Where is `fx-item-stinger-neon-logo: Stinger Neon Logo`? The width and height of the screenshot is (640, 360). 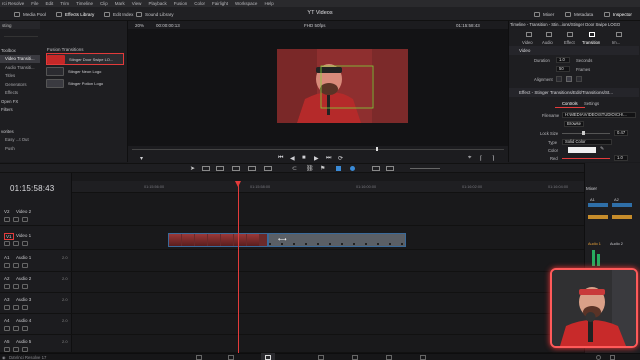
fx-item-stinger-neon-logo: Stinger Neon Logo is located at coordinates (87, 71).